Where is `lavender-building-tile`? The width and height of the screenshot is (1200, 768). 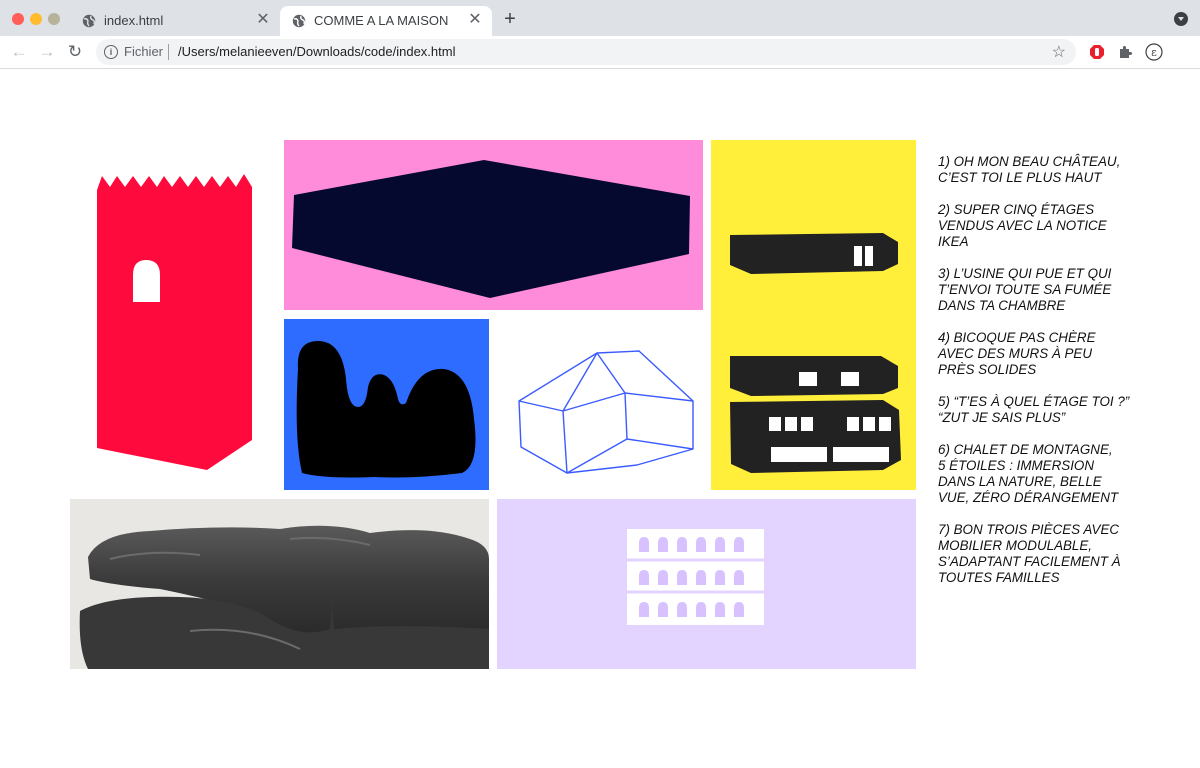 lavender-building-tile is located at coordinates (706, 584).